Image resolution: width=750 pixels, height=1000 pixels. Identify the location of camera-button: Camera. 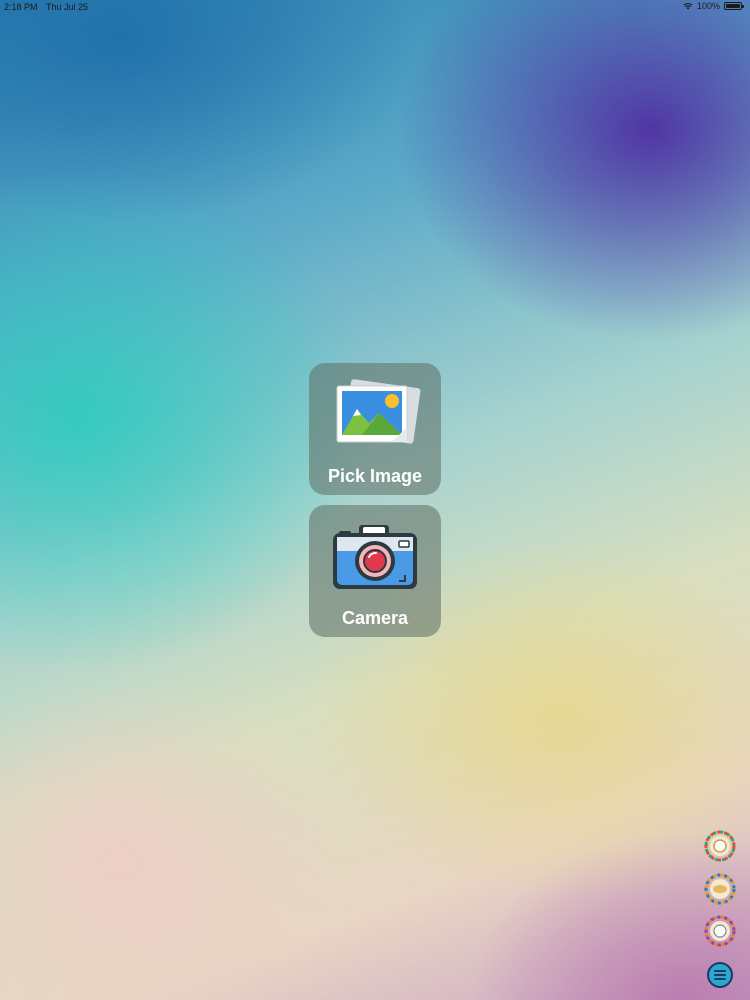
(375, 571).